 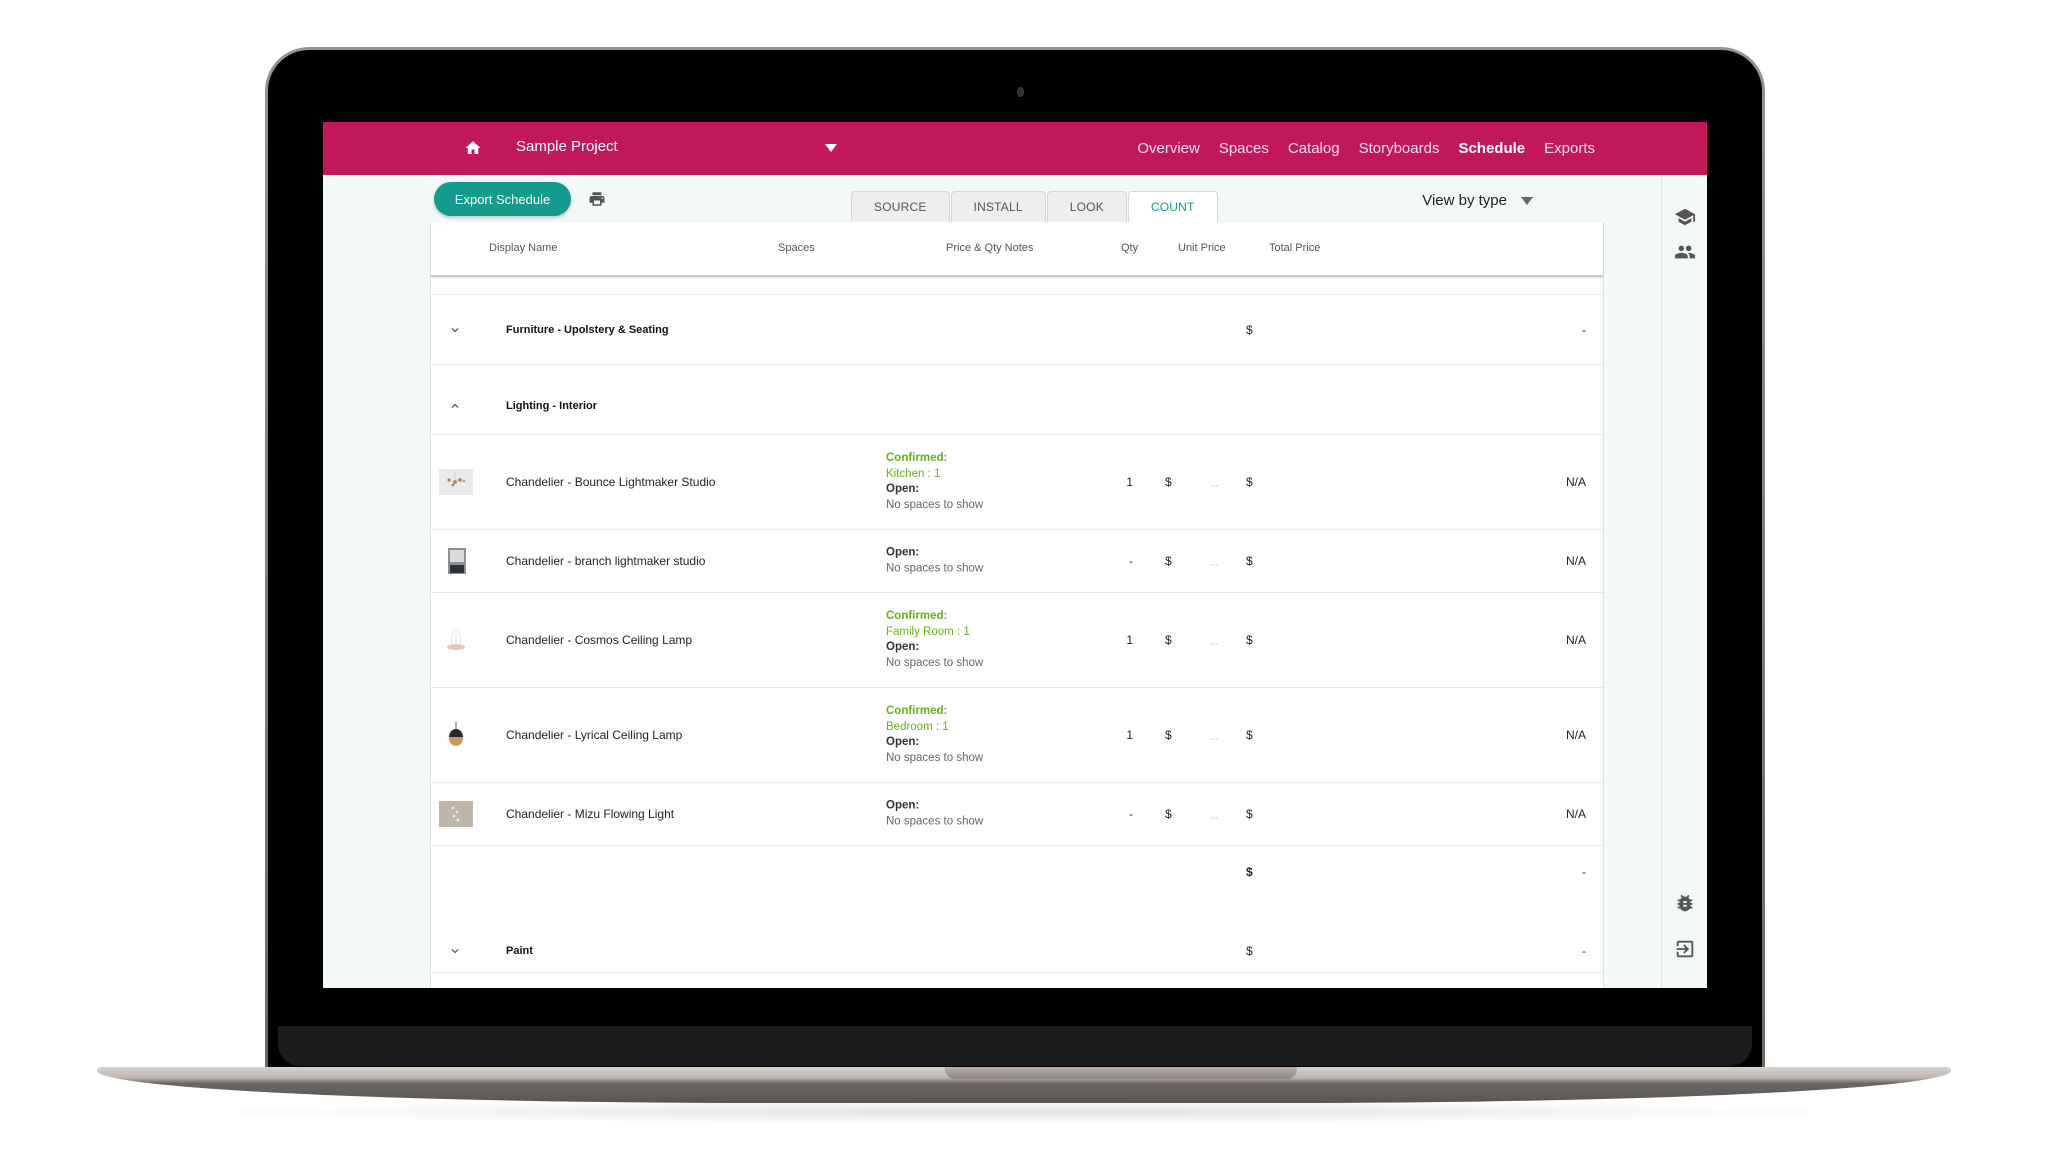 What do you see at coordinates (1020, 92) in the screenshot?
I see `webcam` at bounding box center [1020, 92].